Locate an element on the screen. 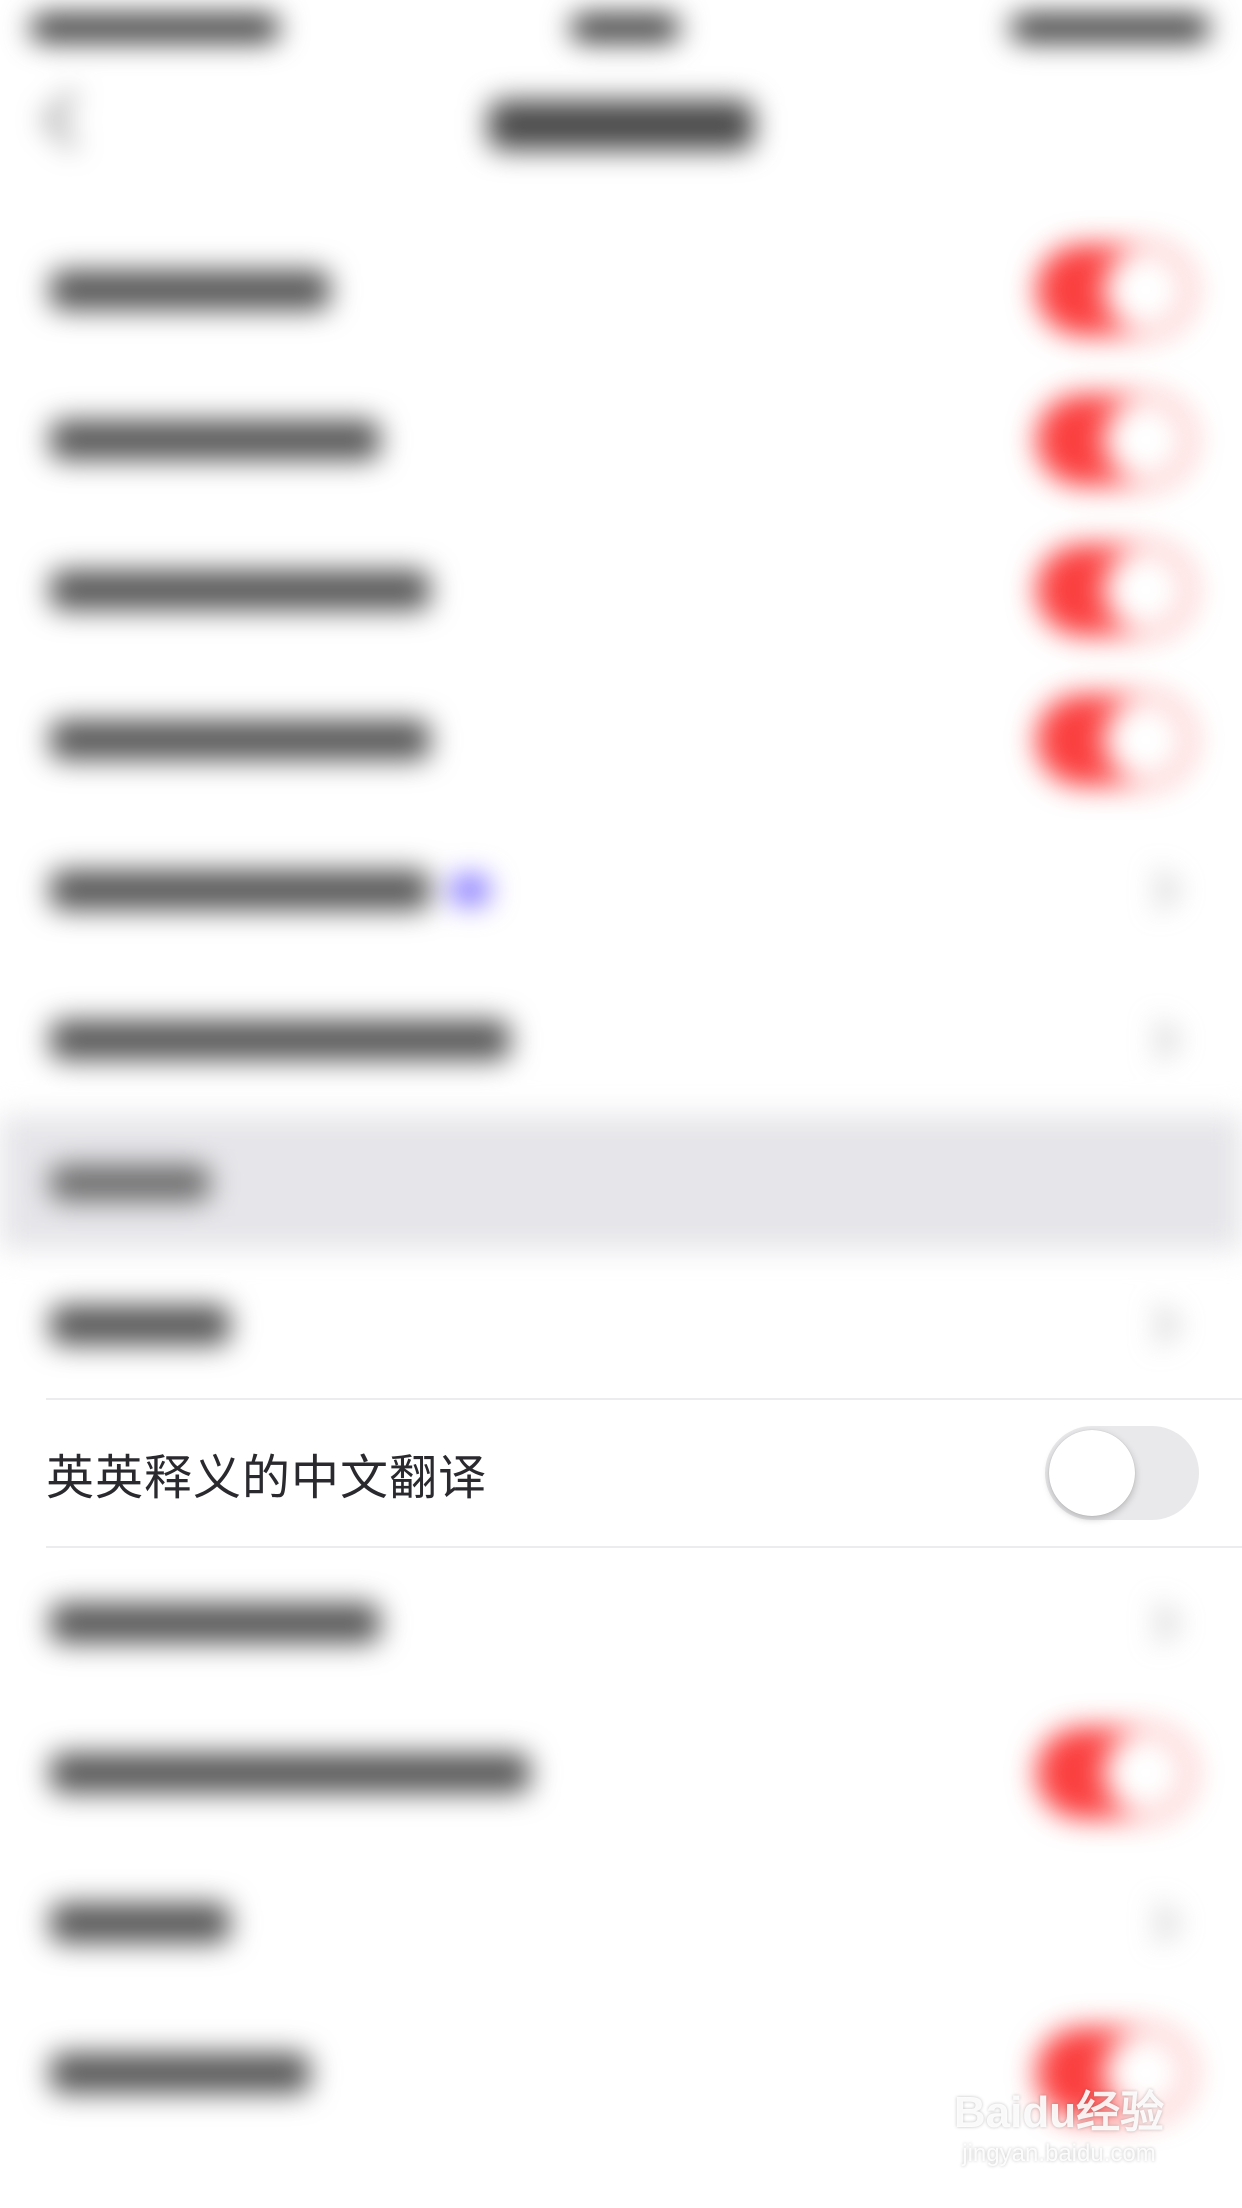 The height and width of the screenshot is (2208, 1242). status-time is located at coordinates (625, 28).